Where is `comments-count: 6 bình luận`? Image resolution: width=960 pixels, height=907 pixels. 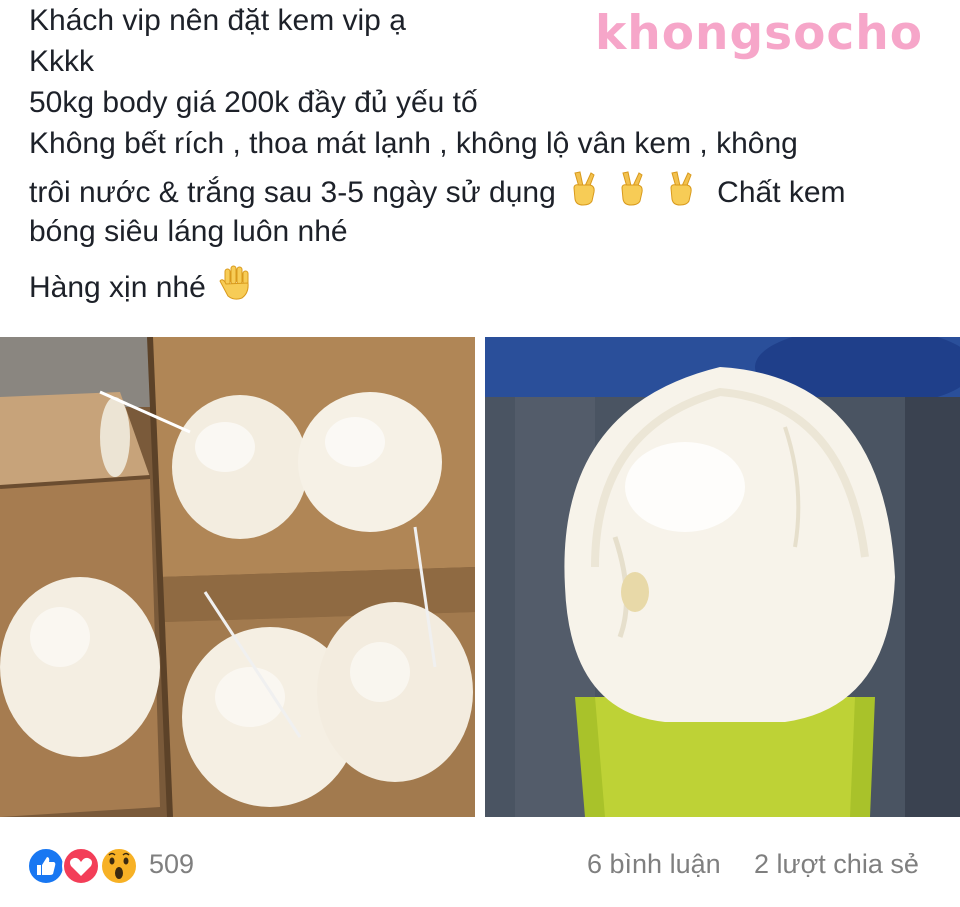
comments-count: 6 bình luận is located at coordinates (654, 864).